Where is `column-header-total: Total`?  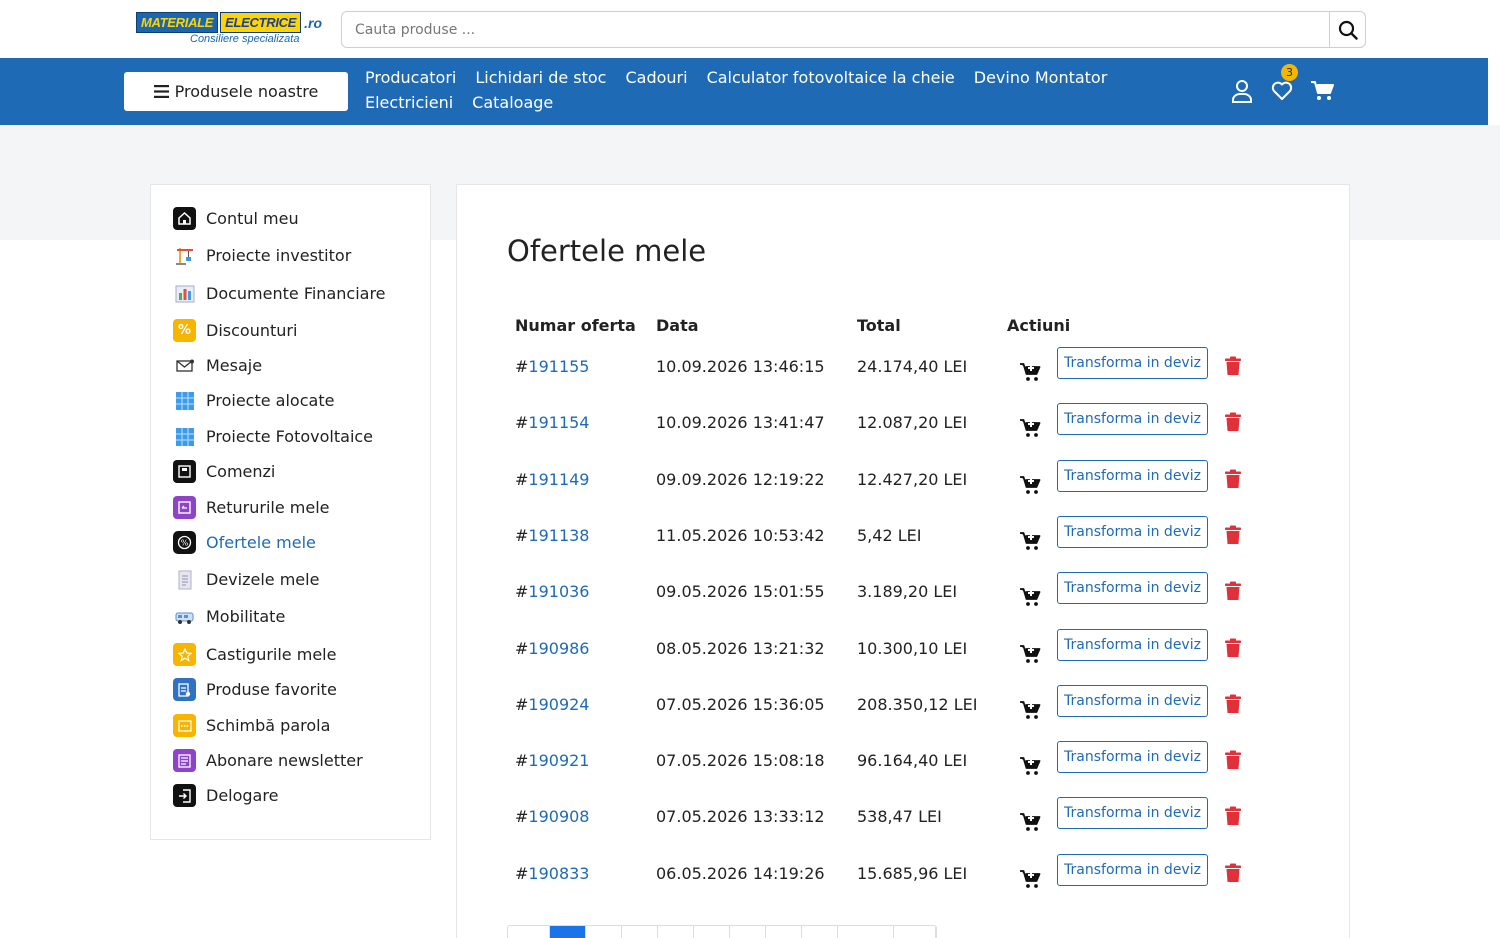 column-header-total: Total is located at coordinates (879, 325).